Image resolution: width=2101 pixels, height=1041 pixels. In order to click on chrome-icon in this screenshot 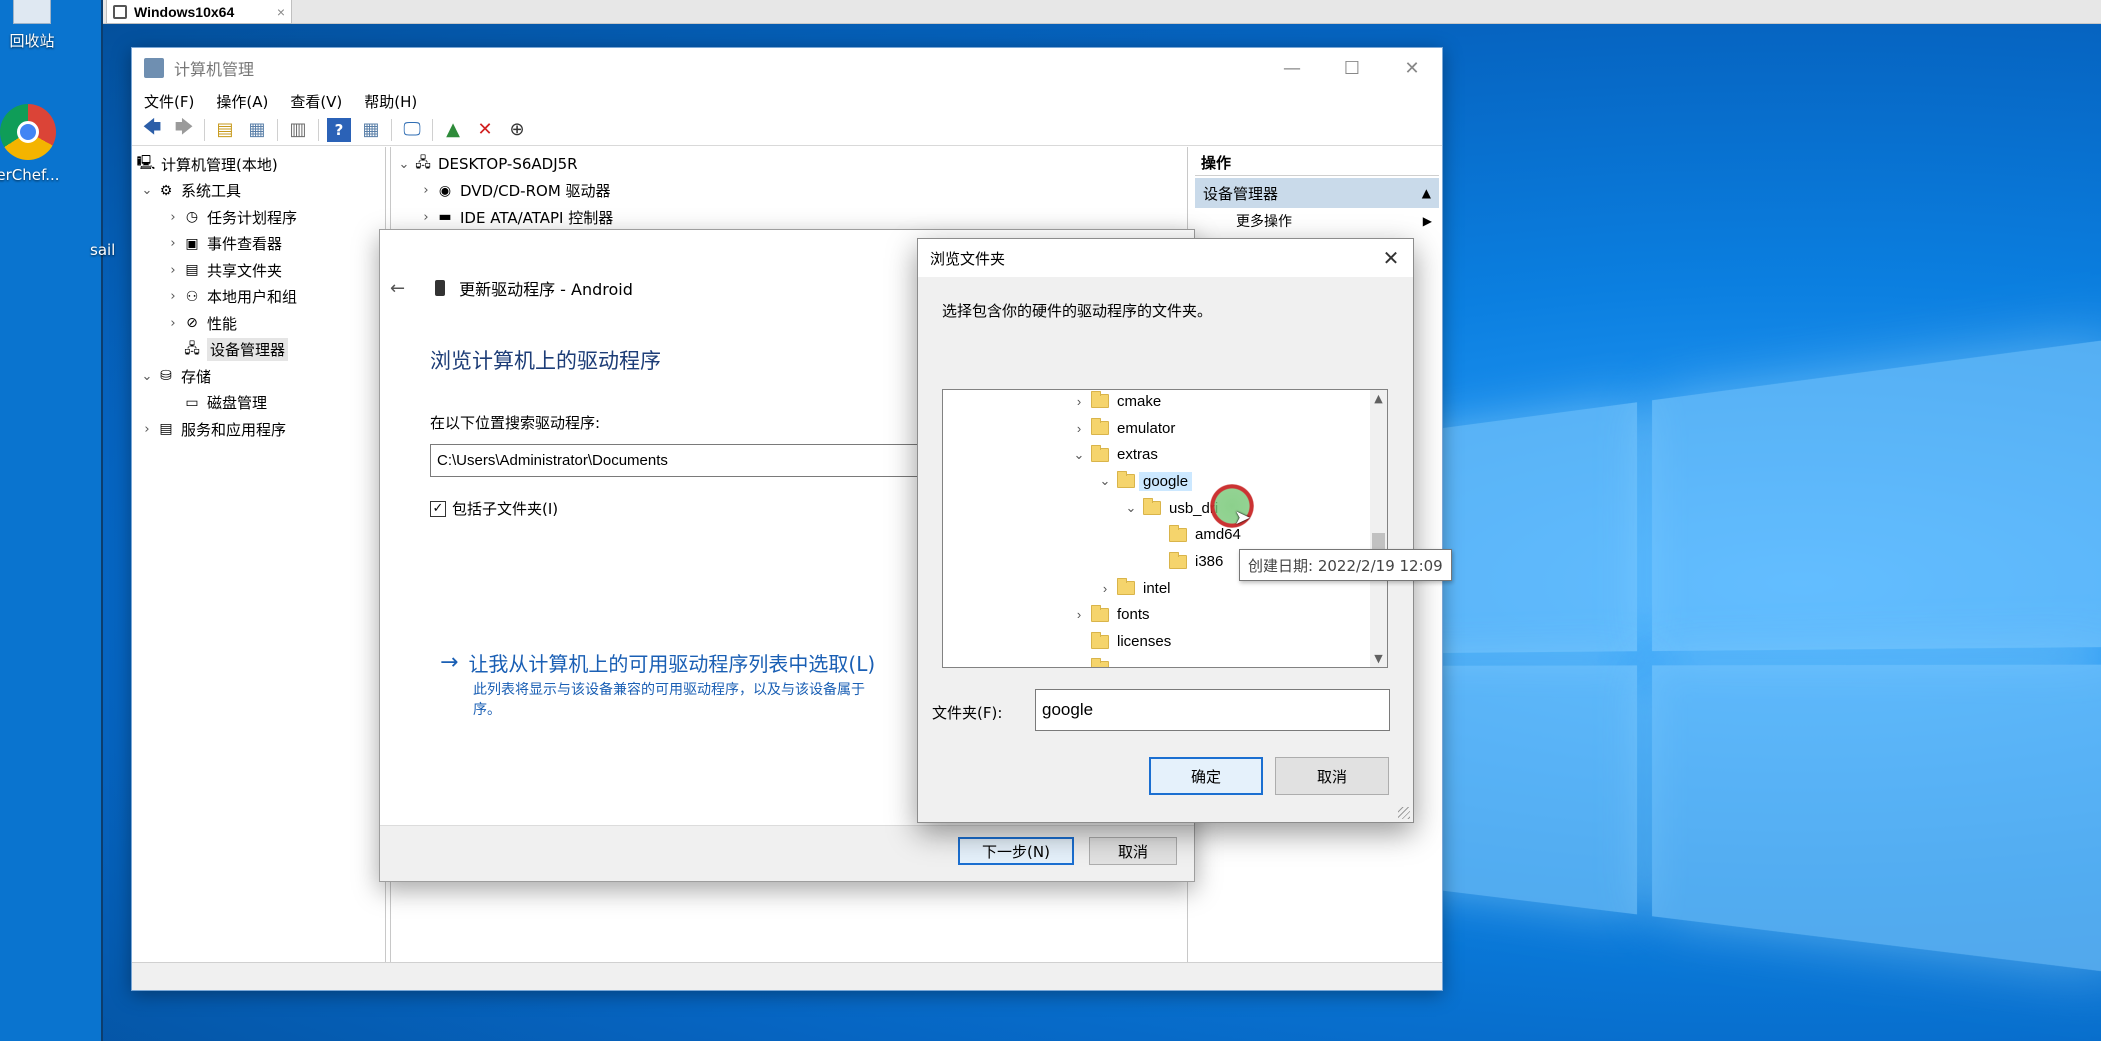, I will do `click(28, 132)`.